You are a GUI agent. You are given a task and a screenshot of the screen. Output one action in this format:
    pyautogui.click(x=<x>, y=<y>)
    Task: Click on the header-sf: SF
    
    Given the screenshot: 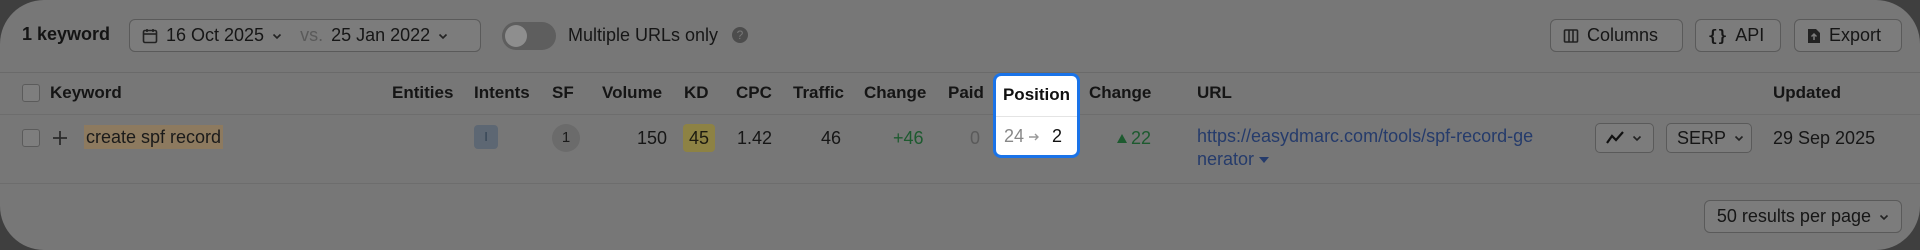 What is the action you would take?
    pyautogui.click(x=563, y=93)
    